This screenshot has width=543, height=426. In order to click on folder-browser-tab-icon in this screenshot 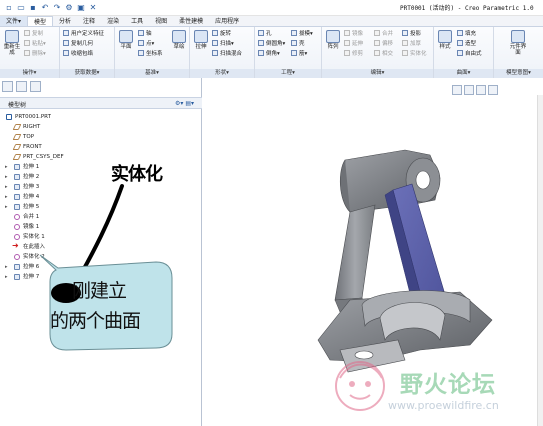, I will do `click(21, 86)`.